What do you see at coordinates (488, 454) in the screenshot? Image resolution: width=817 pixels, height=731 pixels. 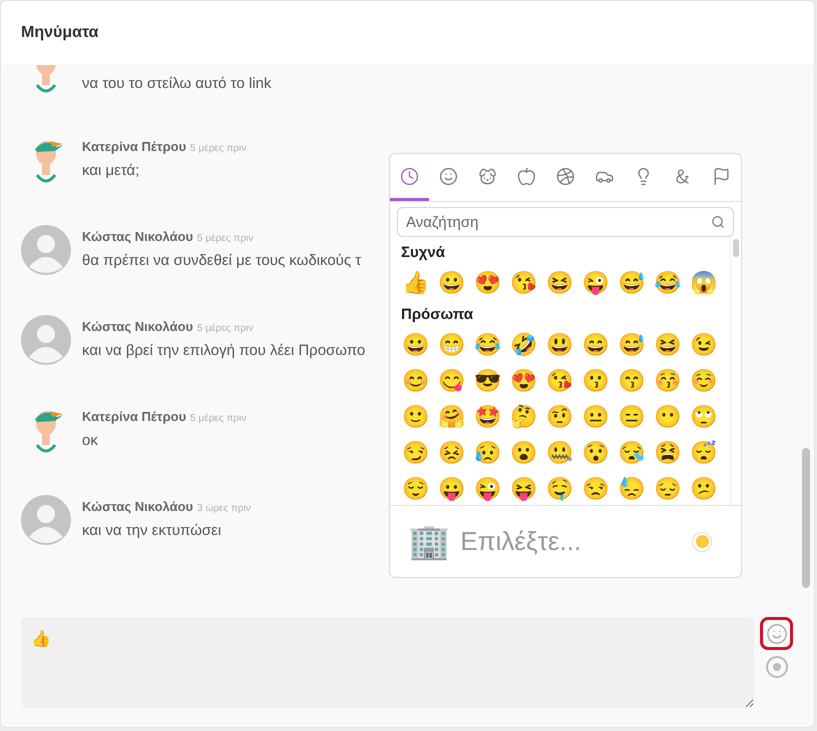 I see `emoji-button: 😥` at bounding box center [488, 454].